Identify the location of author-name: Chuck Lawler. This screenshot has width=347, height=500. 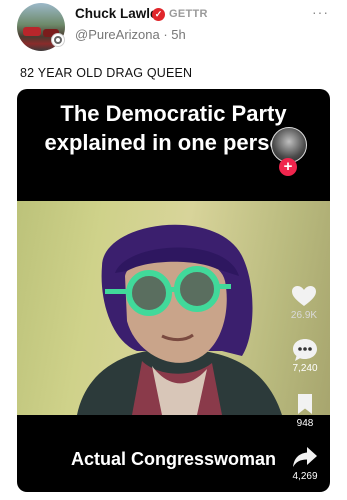
(119, 13).